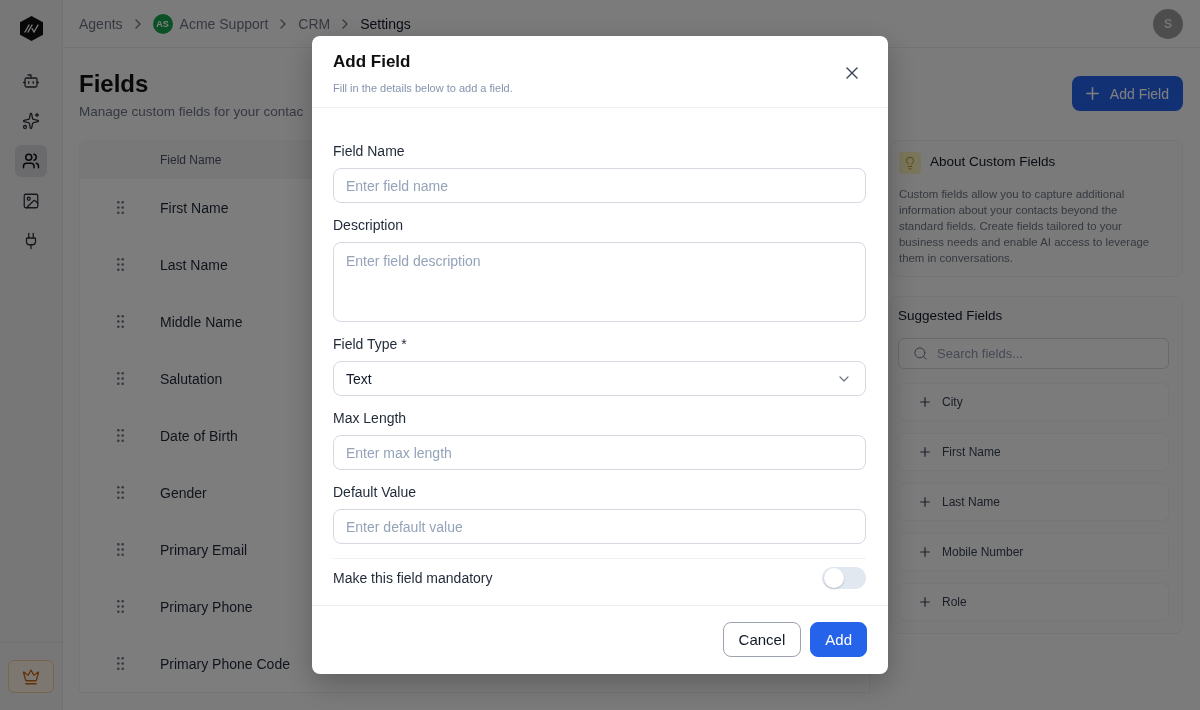  Describe the element at coordinates (599, 378) in the screenshot. I see `select-field: Text` at that location.